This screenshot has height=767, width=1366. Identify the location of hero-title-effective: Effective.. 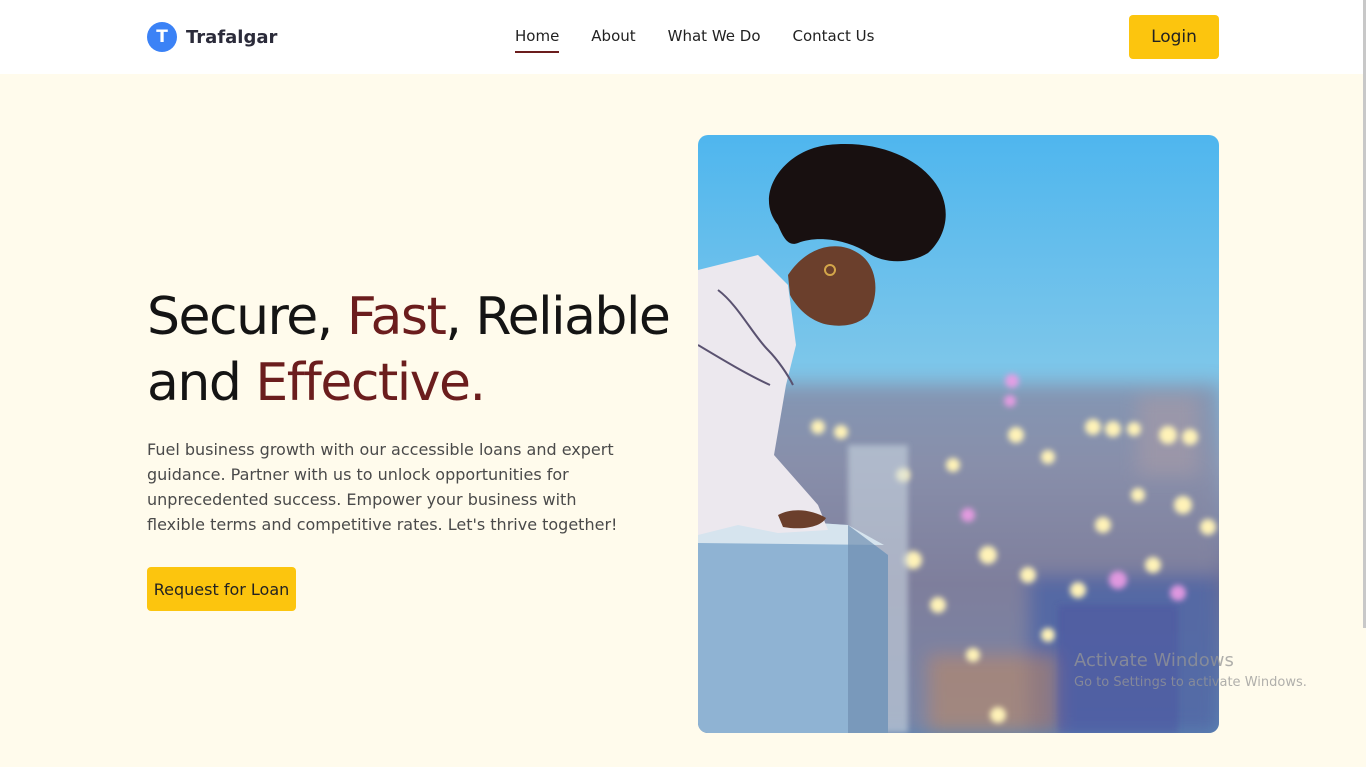
(370, 383).